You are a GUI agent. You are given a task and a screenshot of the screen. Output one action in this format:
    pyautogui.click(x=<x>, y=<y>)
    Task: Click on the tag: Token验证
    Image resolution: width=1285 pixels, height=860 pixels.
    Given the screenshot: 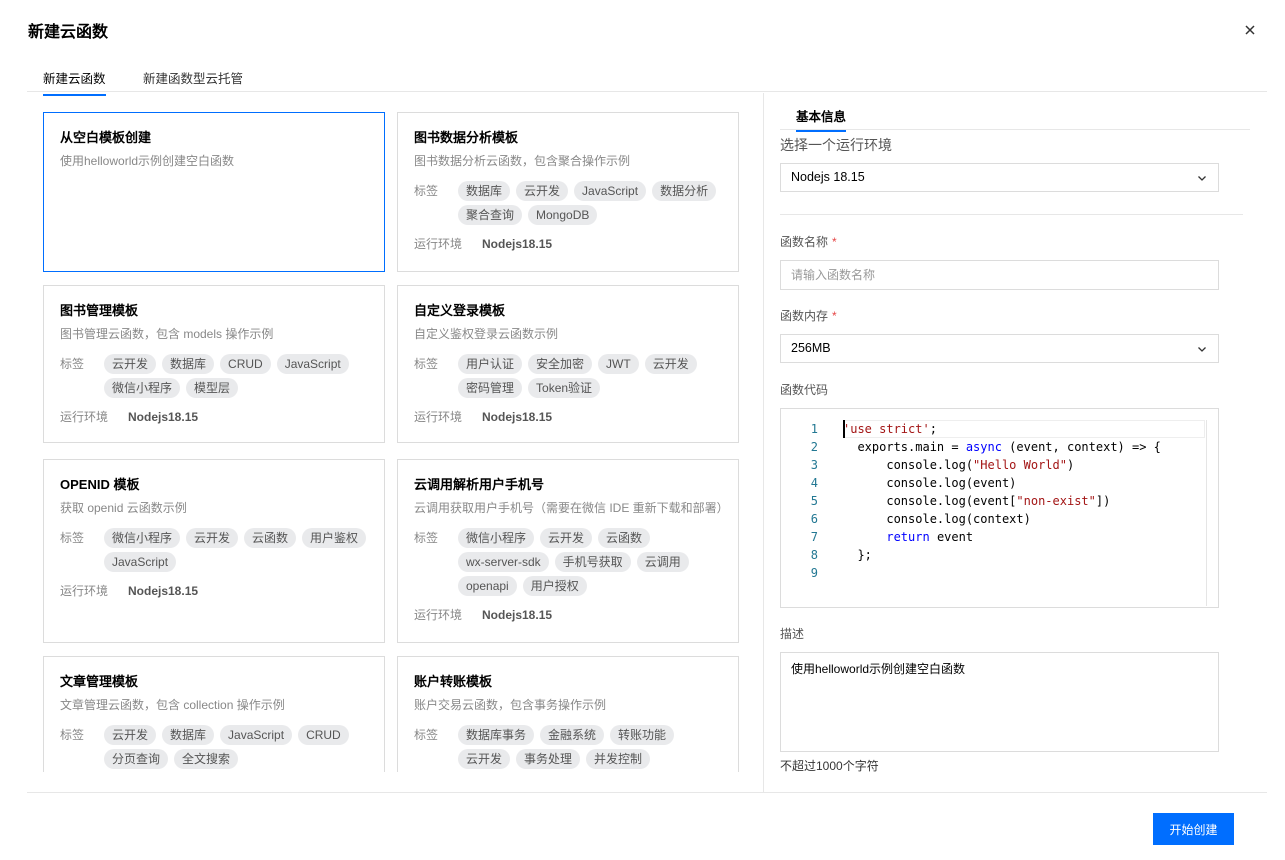 What is the action you would take?
    pyautogui.click(x=564, y=388)
    